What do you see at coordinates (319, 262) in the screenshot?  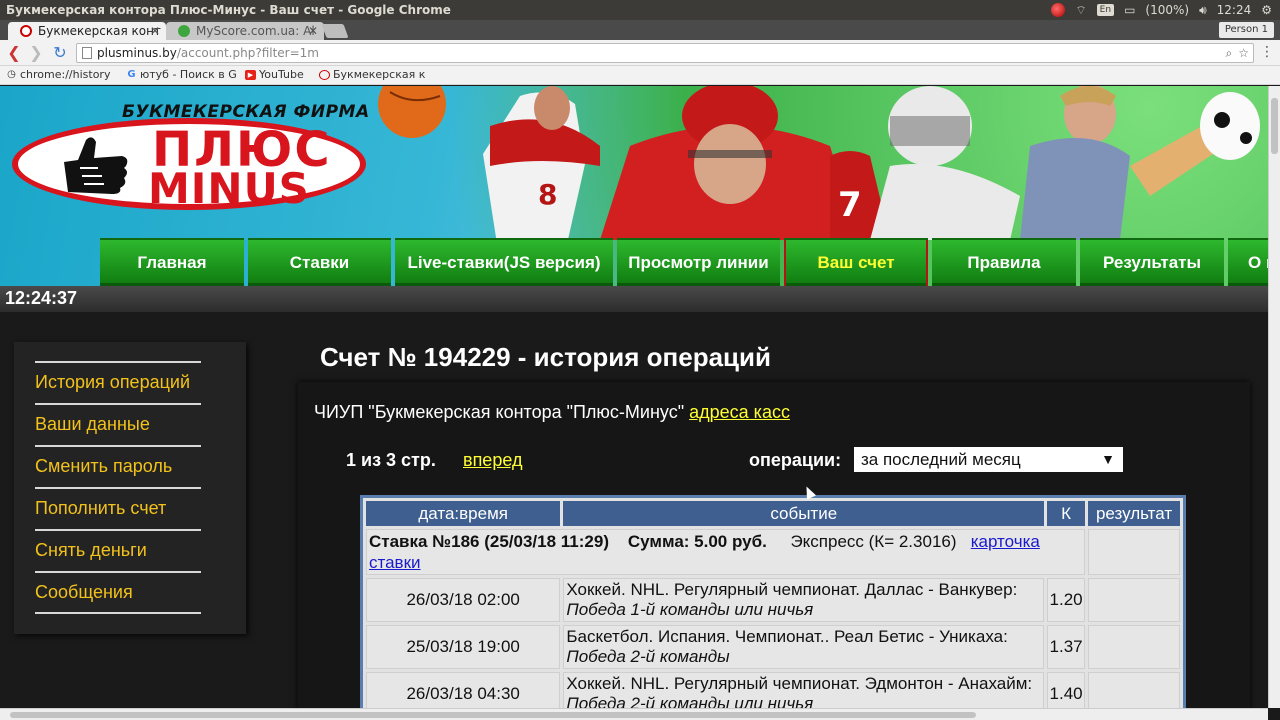 I see `nav-bets: Ставки` at bounding box center [319, 262].